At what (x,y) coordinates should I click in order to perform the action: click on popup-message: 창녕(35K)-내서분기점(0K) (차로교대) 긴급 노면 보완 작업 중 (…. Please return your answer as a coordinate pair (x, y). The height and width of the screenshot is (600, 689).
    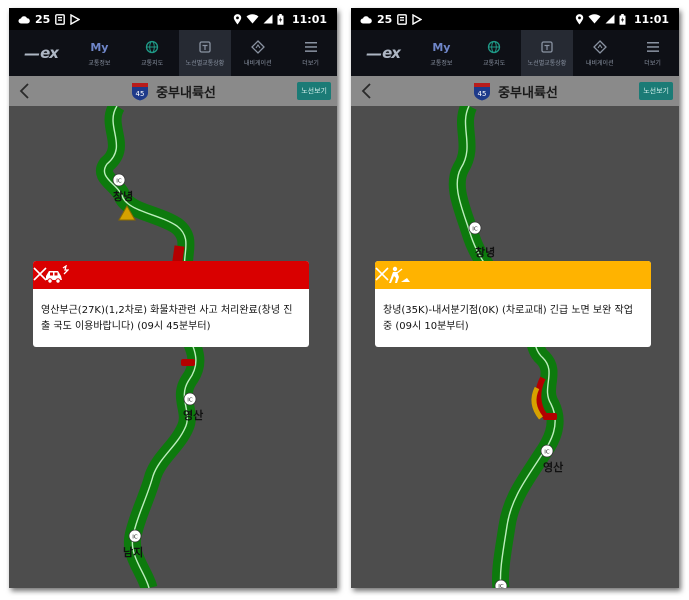
    Looking at the image, I should click on (508, 318).